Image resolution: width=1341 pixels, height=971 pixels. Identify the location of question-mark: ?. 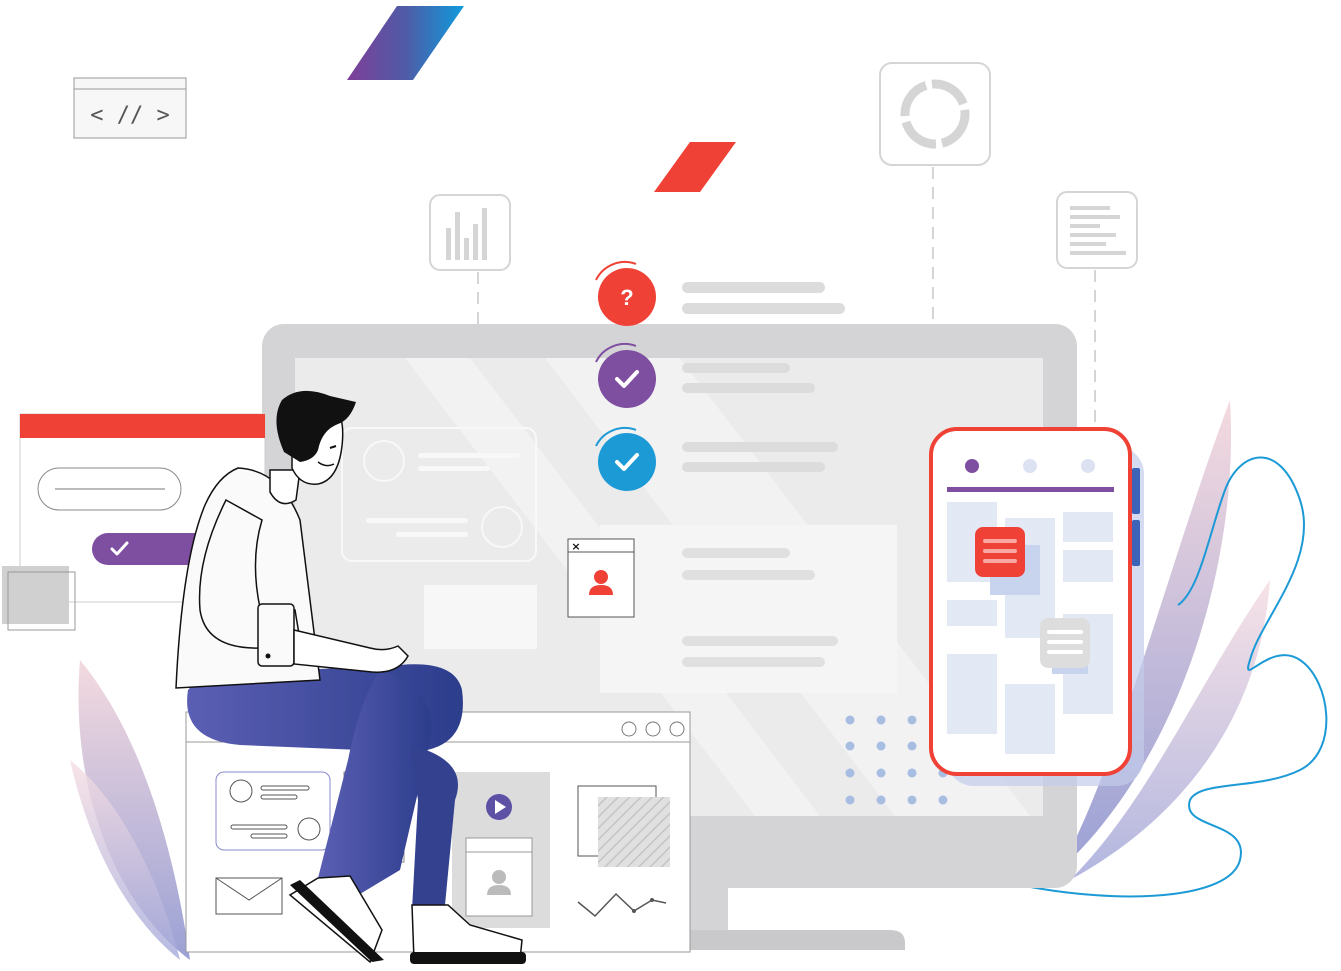
(626, 297).